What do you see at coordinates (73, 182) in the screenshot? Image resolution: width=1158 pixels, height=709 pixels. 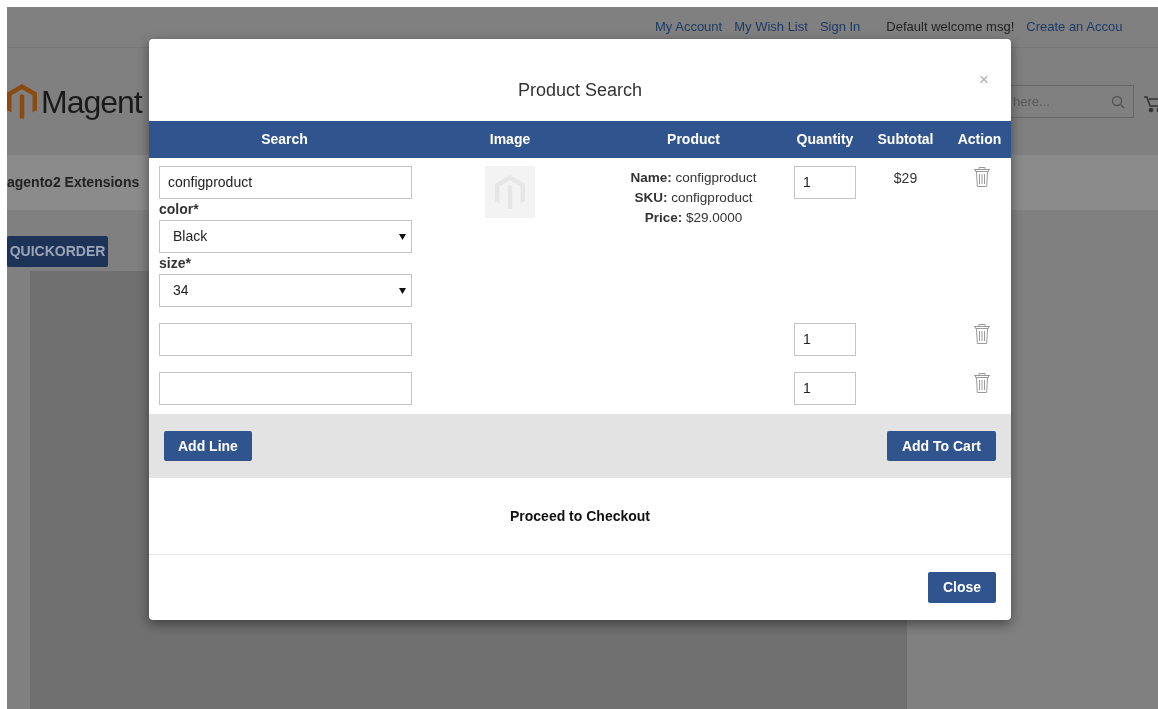 I see `nav-item: agento2 Extensions` at bounding box center [73, 182].